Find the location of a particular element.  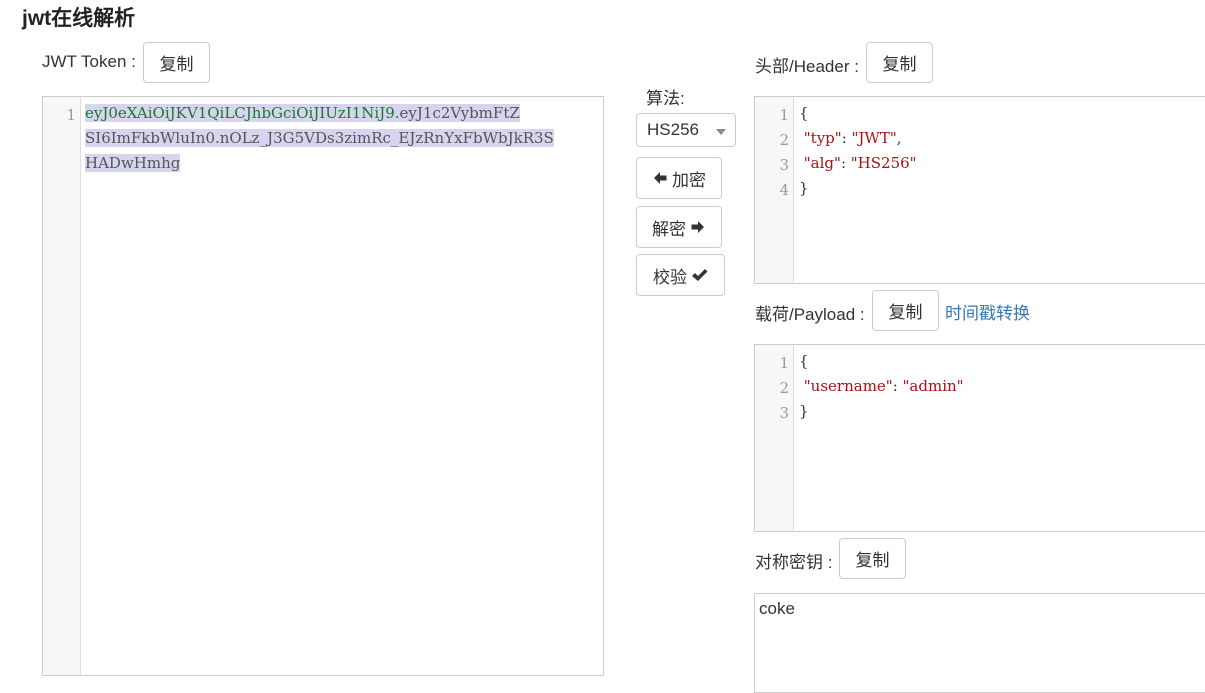

line-number: 4 is located at coordinates (784, 190).